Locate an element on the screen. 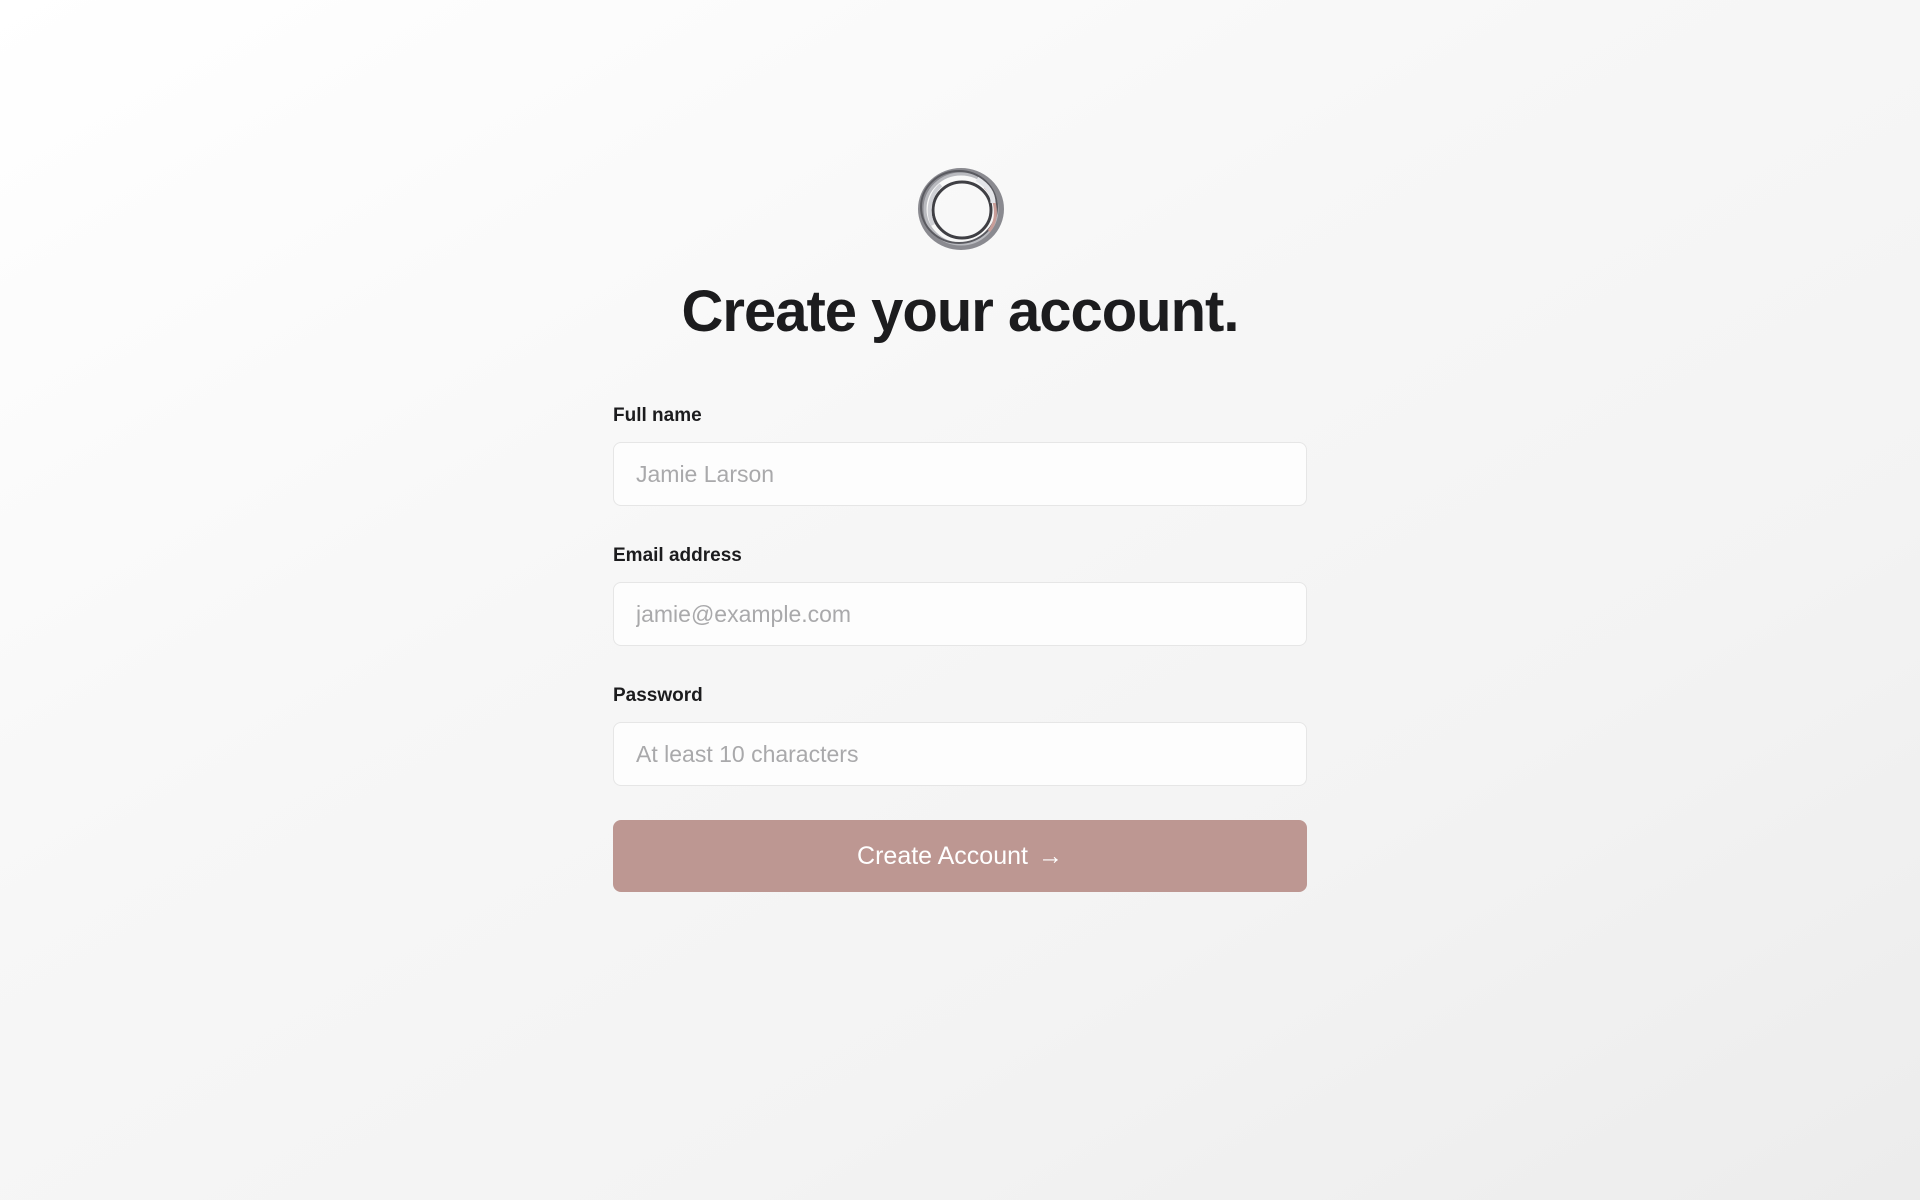 The image size is (1920, 1200). create-account-label: Create Account is located at coordinates (942, 855).